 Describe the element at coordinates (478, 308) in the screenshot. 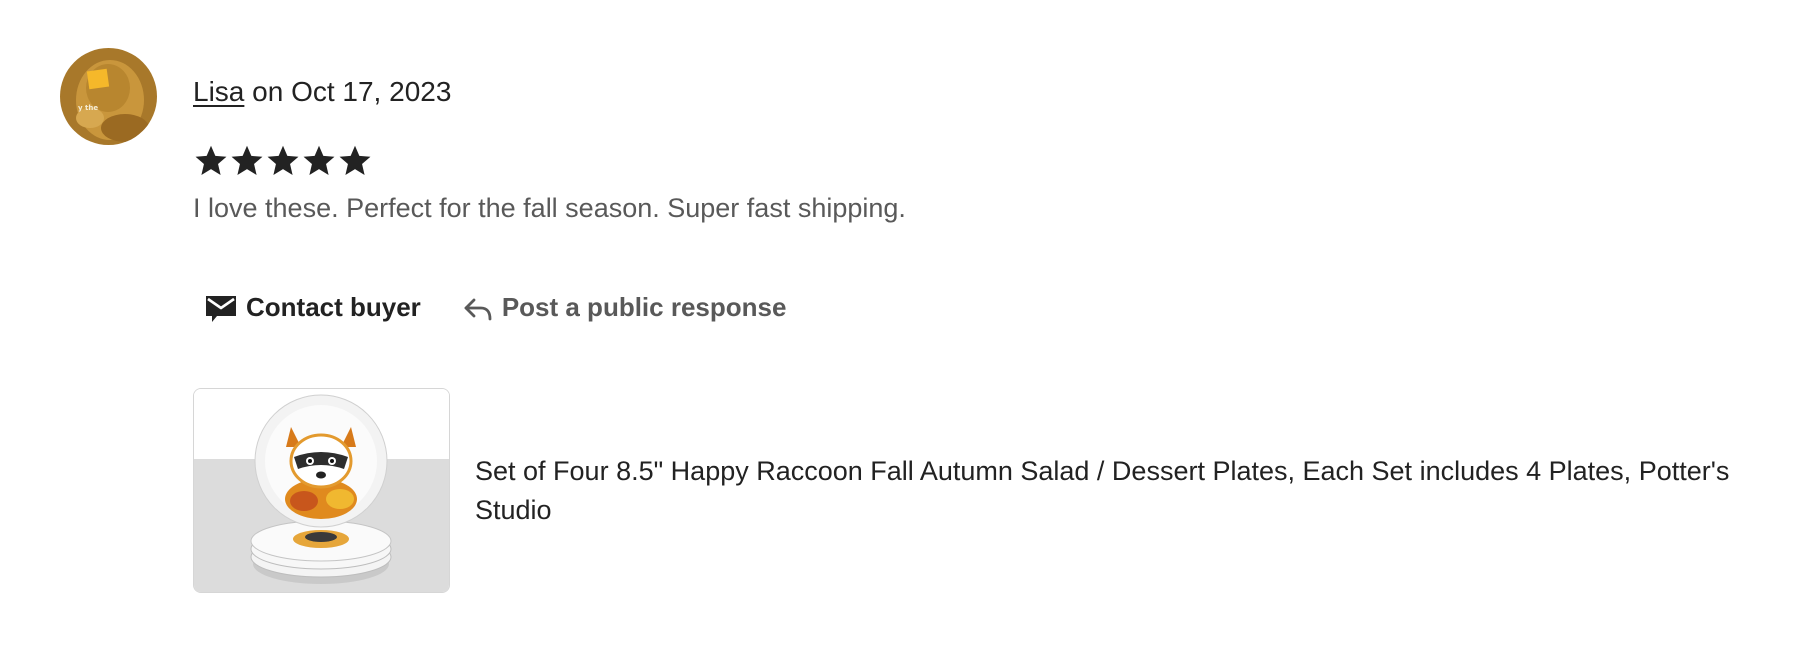

I see `reply-arrow-icon` at that location.